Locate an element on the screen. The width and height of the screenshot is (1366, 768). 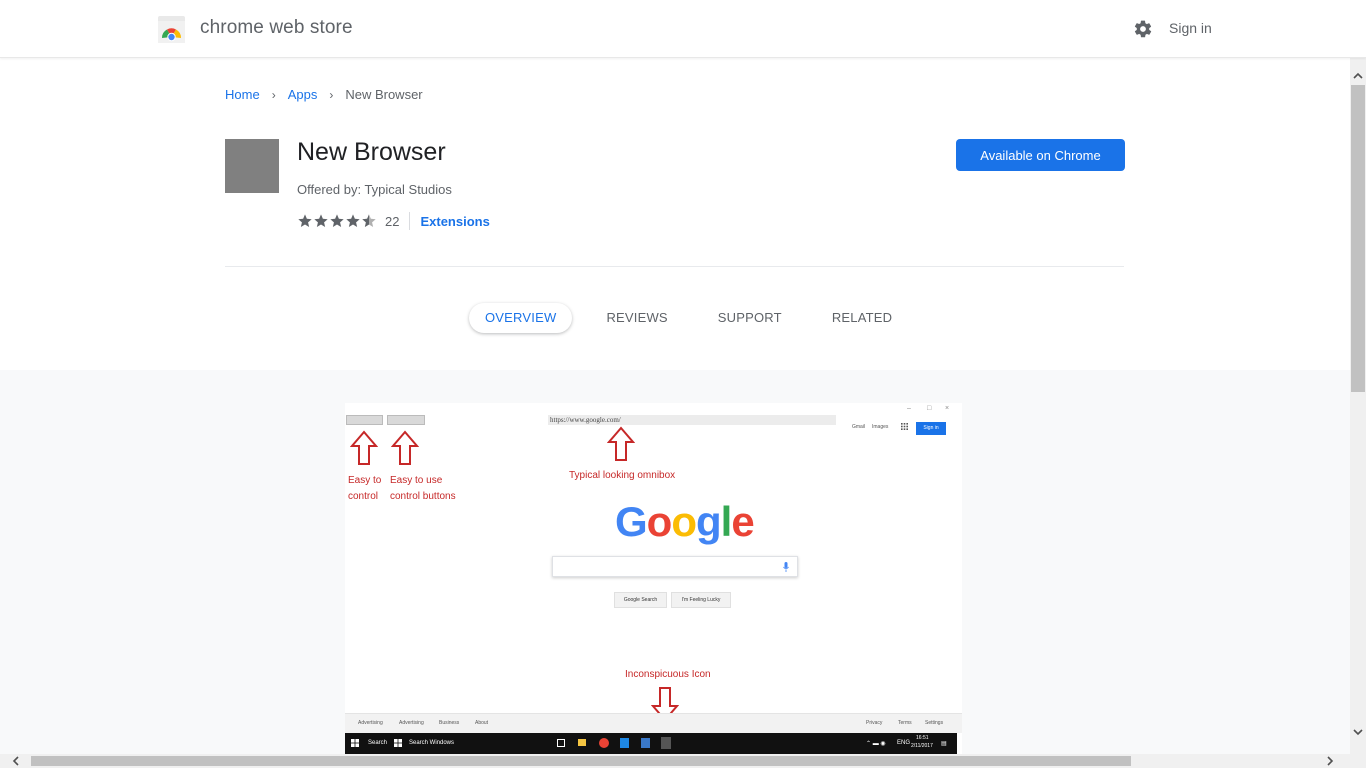
scroll-down-arrow-icon is located at coordinates (1358, 732).